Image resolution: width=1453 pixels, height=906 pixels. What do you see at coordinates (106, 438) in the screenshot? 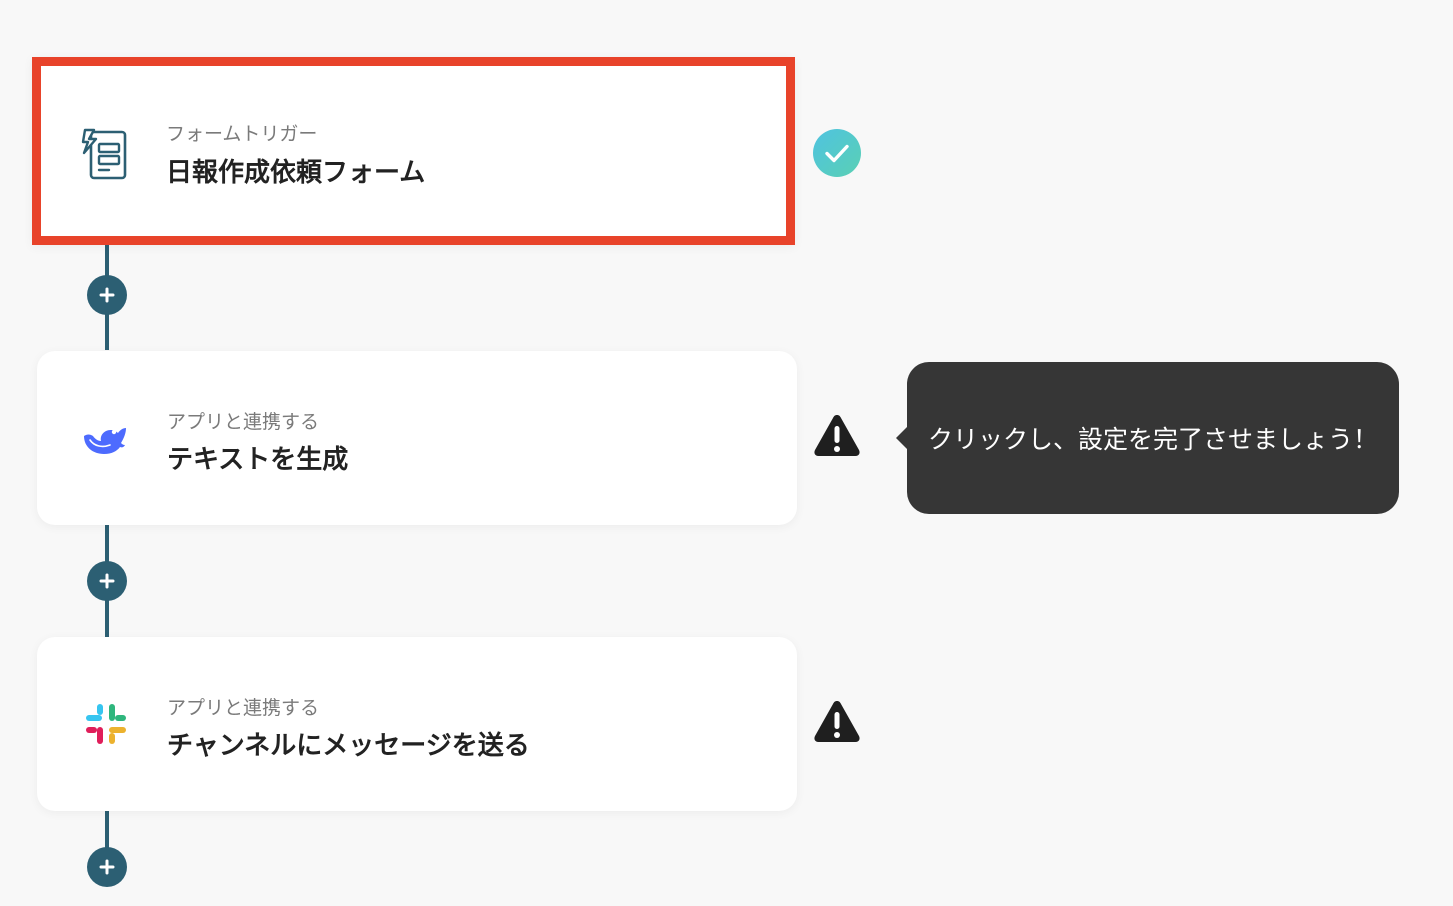
I see `deepseek-whale-icon` at bounding box center [106, 438].